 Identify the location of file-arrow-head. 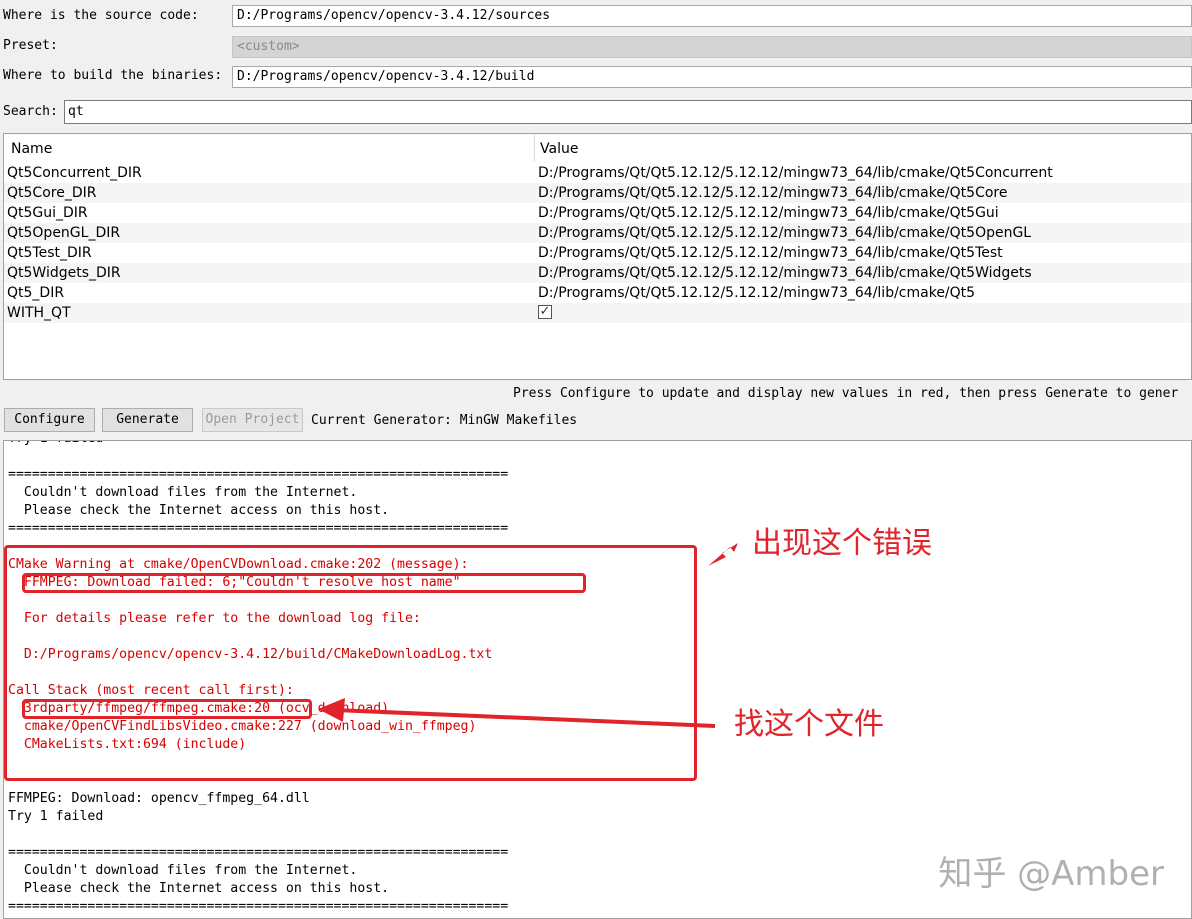
(331, 710).